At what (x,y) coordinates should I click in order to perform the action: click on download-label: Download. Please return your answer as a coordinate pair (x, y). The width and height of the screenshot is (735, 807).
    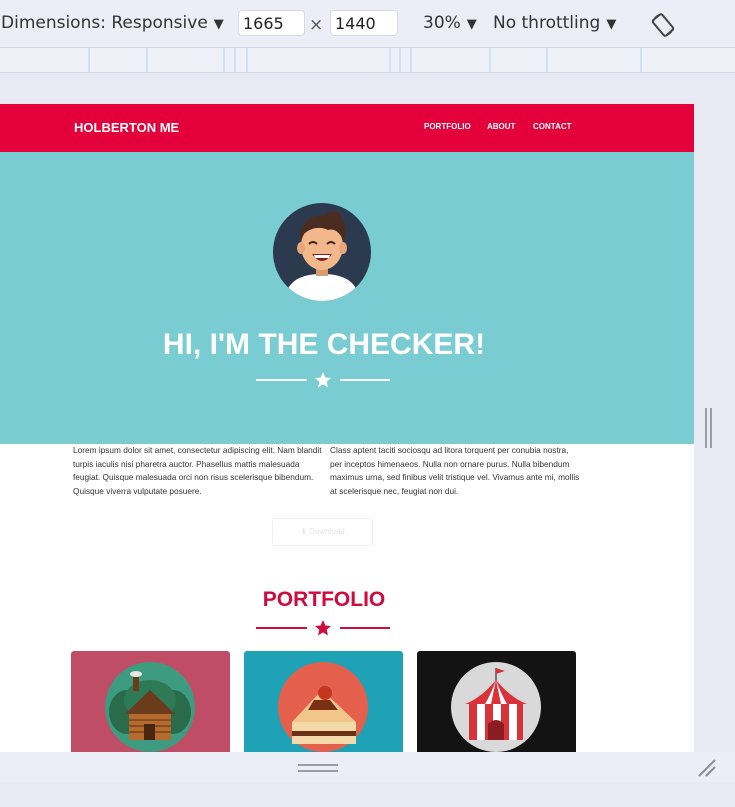
    Looking at the image, I should click on (327, 531).